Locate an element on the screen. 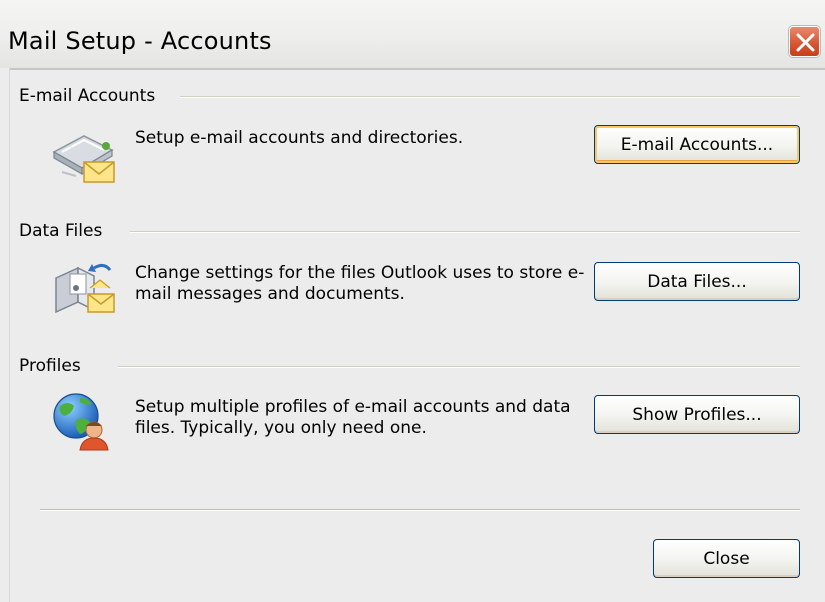  close-icon is located at coordinates (805, 42).